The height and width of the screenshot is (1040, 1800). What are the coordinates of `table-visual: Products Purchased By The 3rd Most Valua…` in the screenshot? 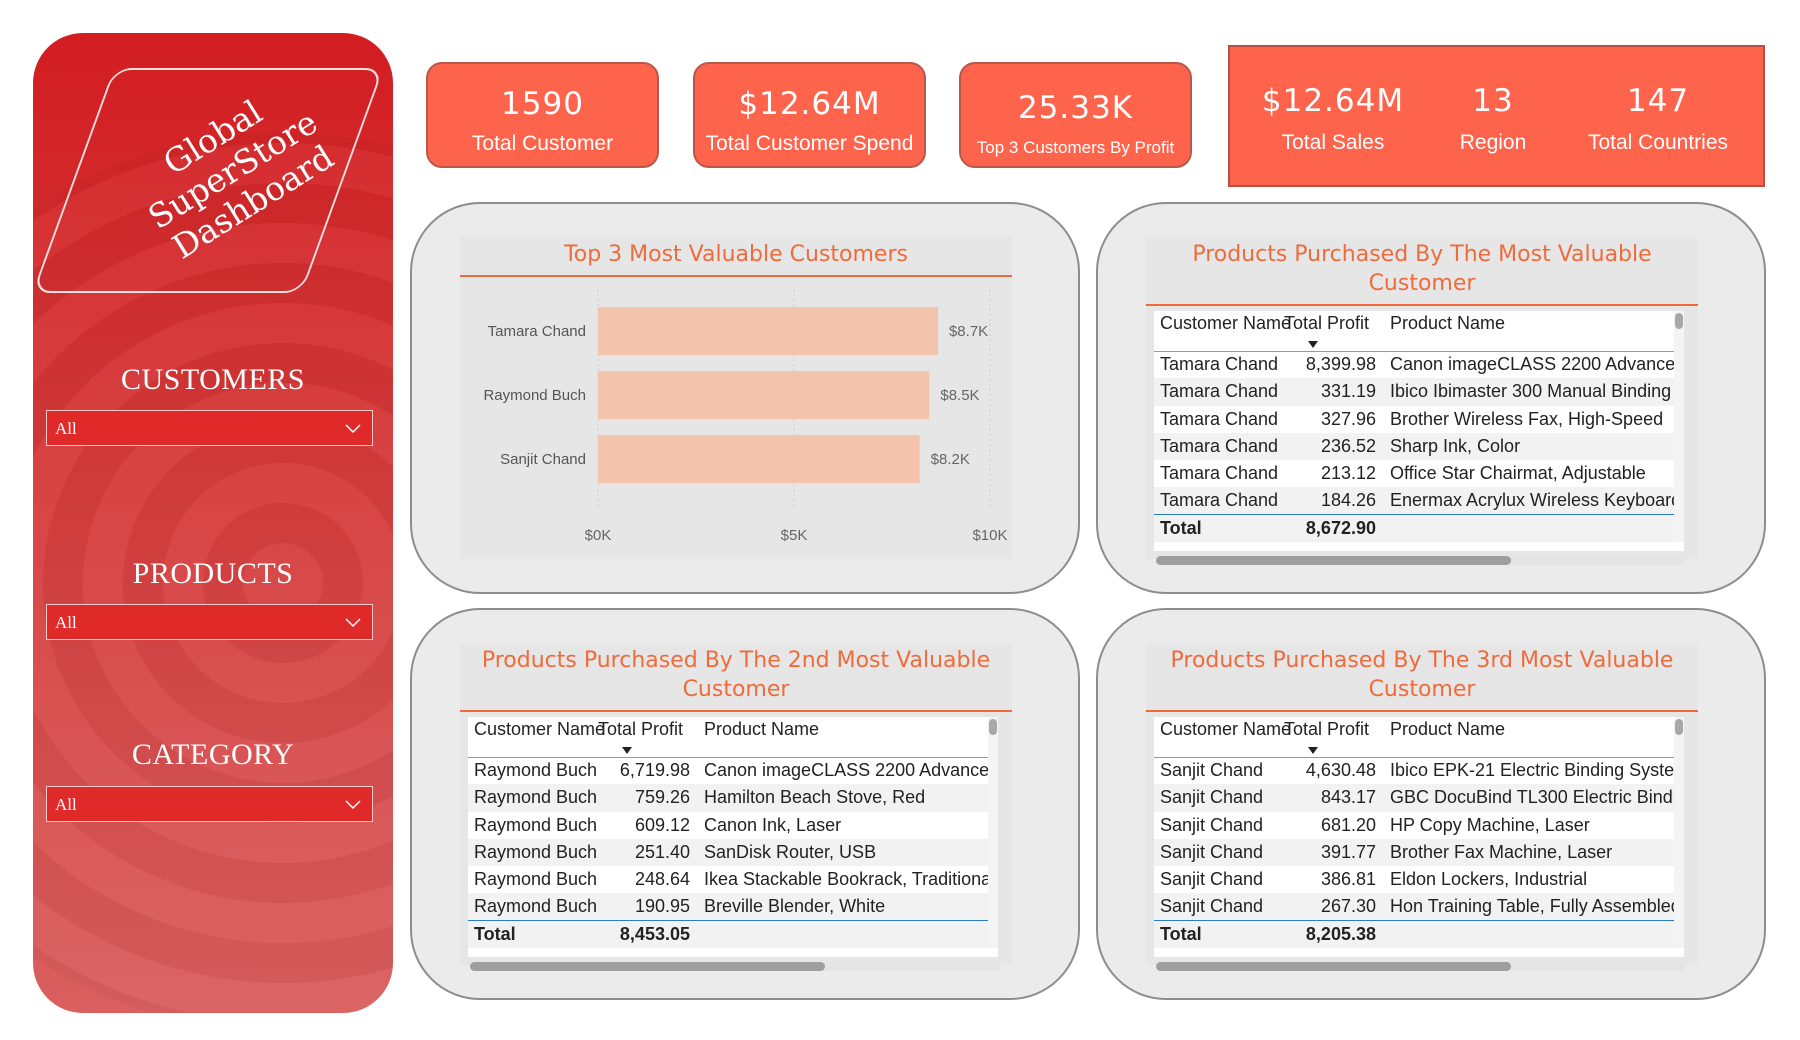 It's located at (1422, 807).